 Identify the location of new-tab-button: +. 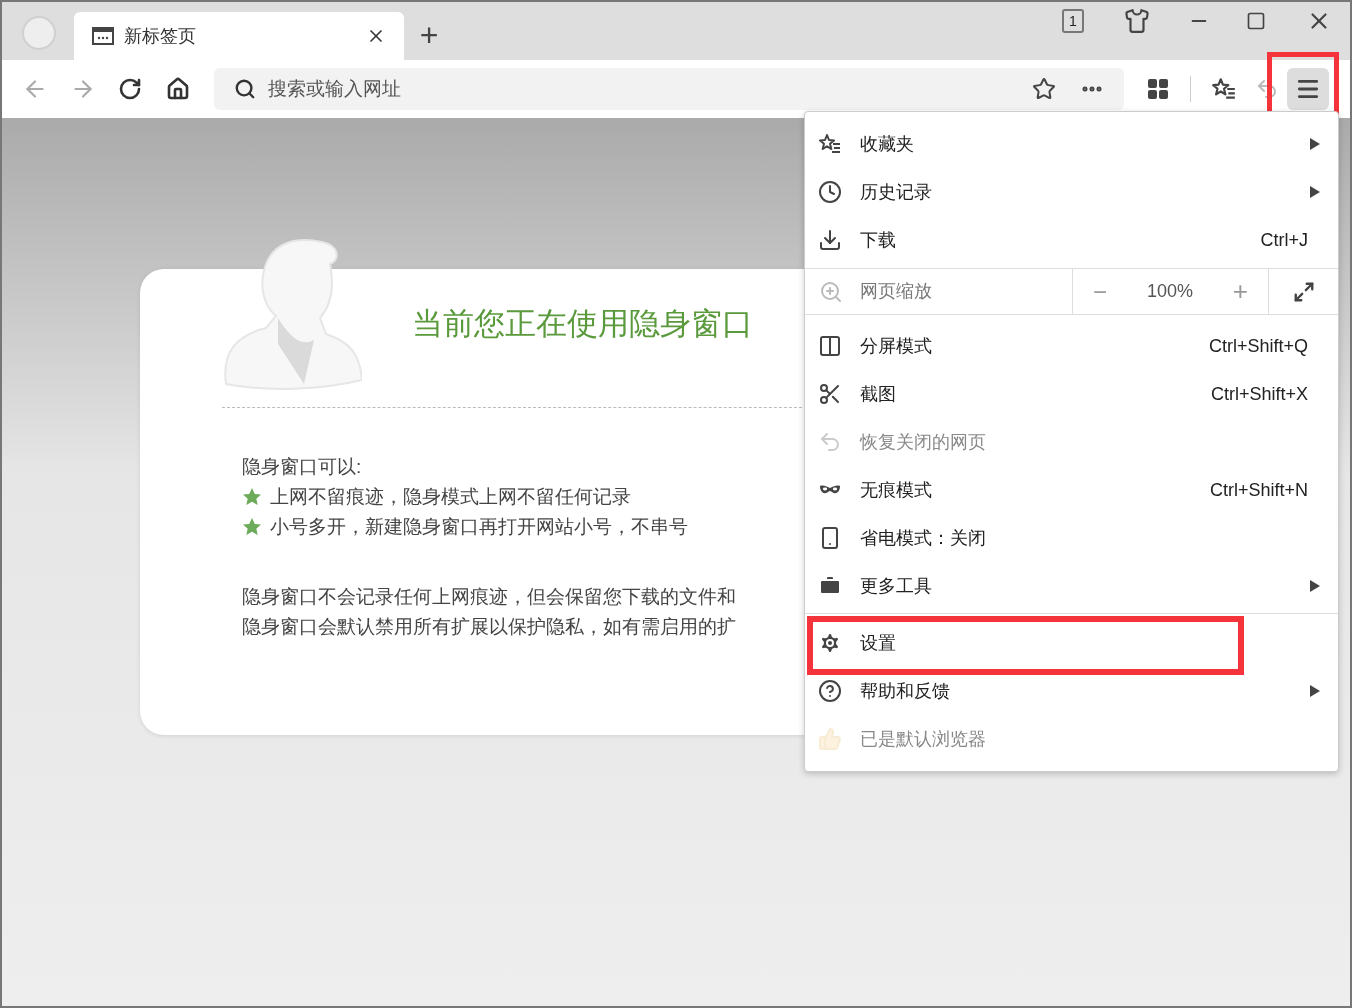
(429, 35).